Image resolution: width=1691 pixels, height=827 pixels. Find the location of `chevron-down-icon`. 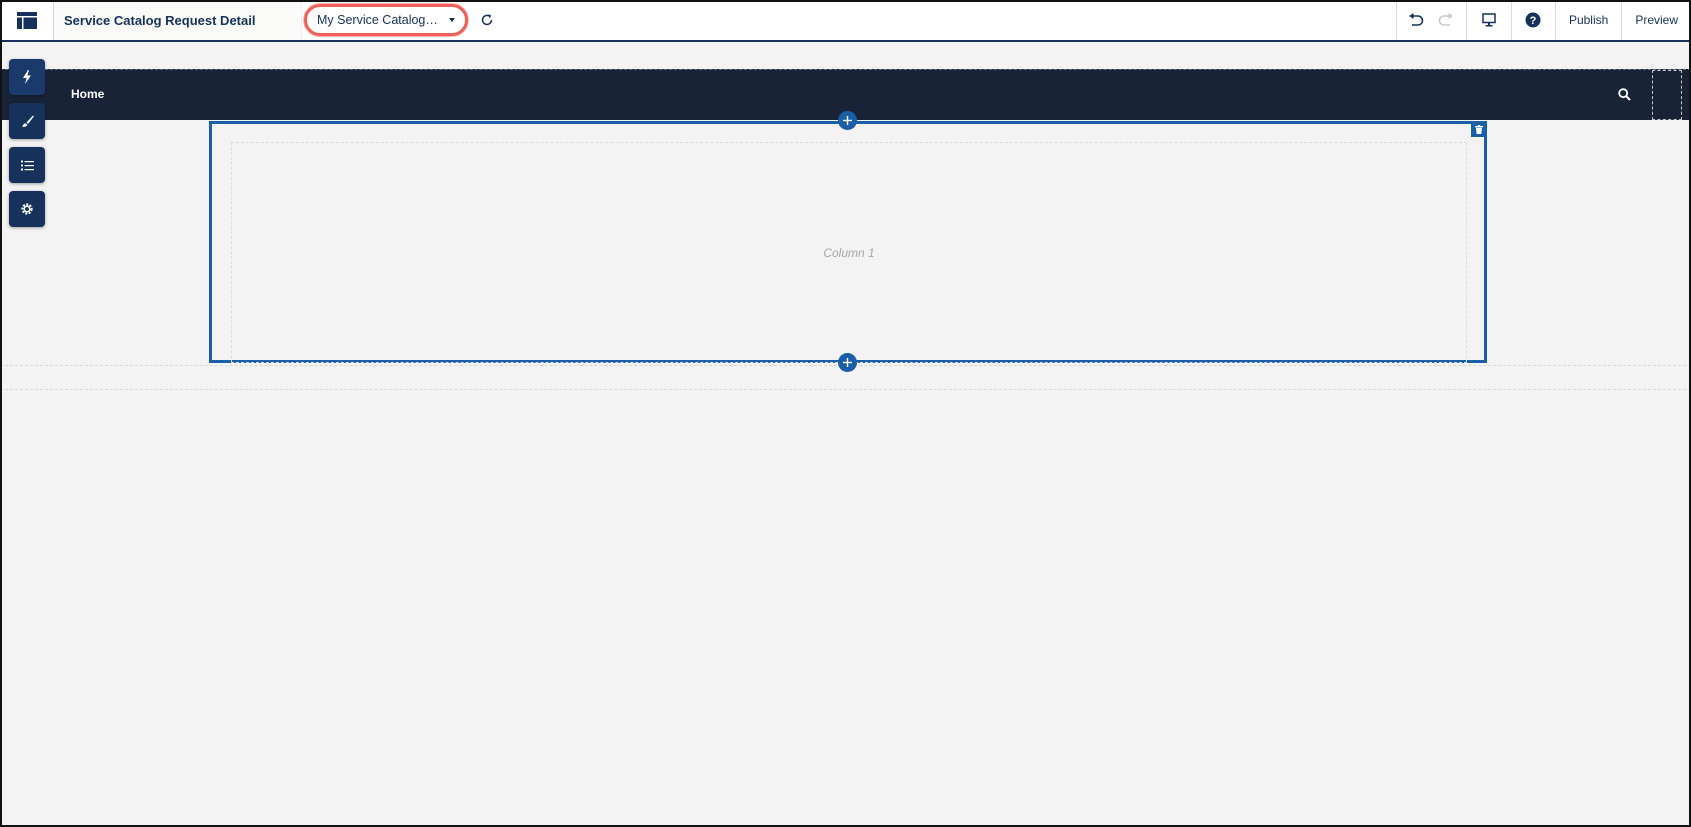

chevron-down-icon is located at coordinates (452, 20).